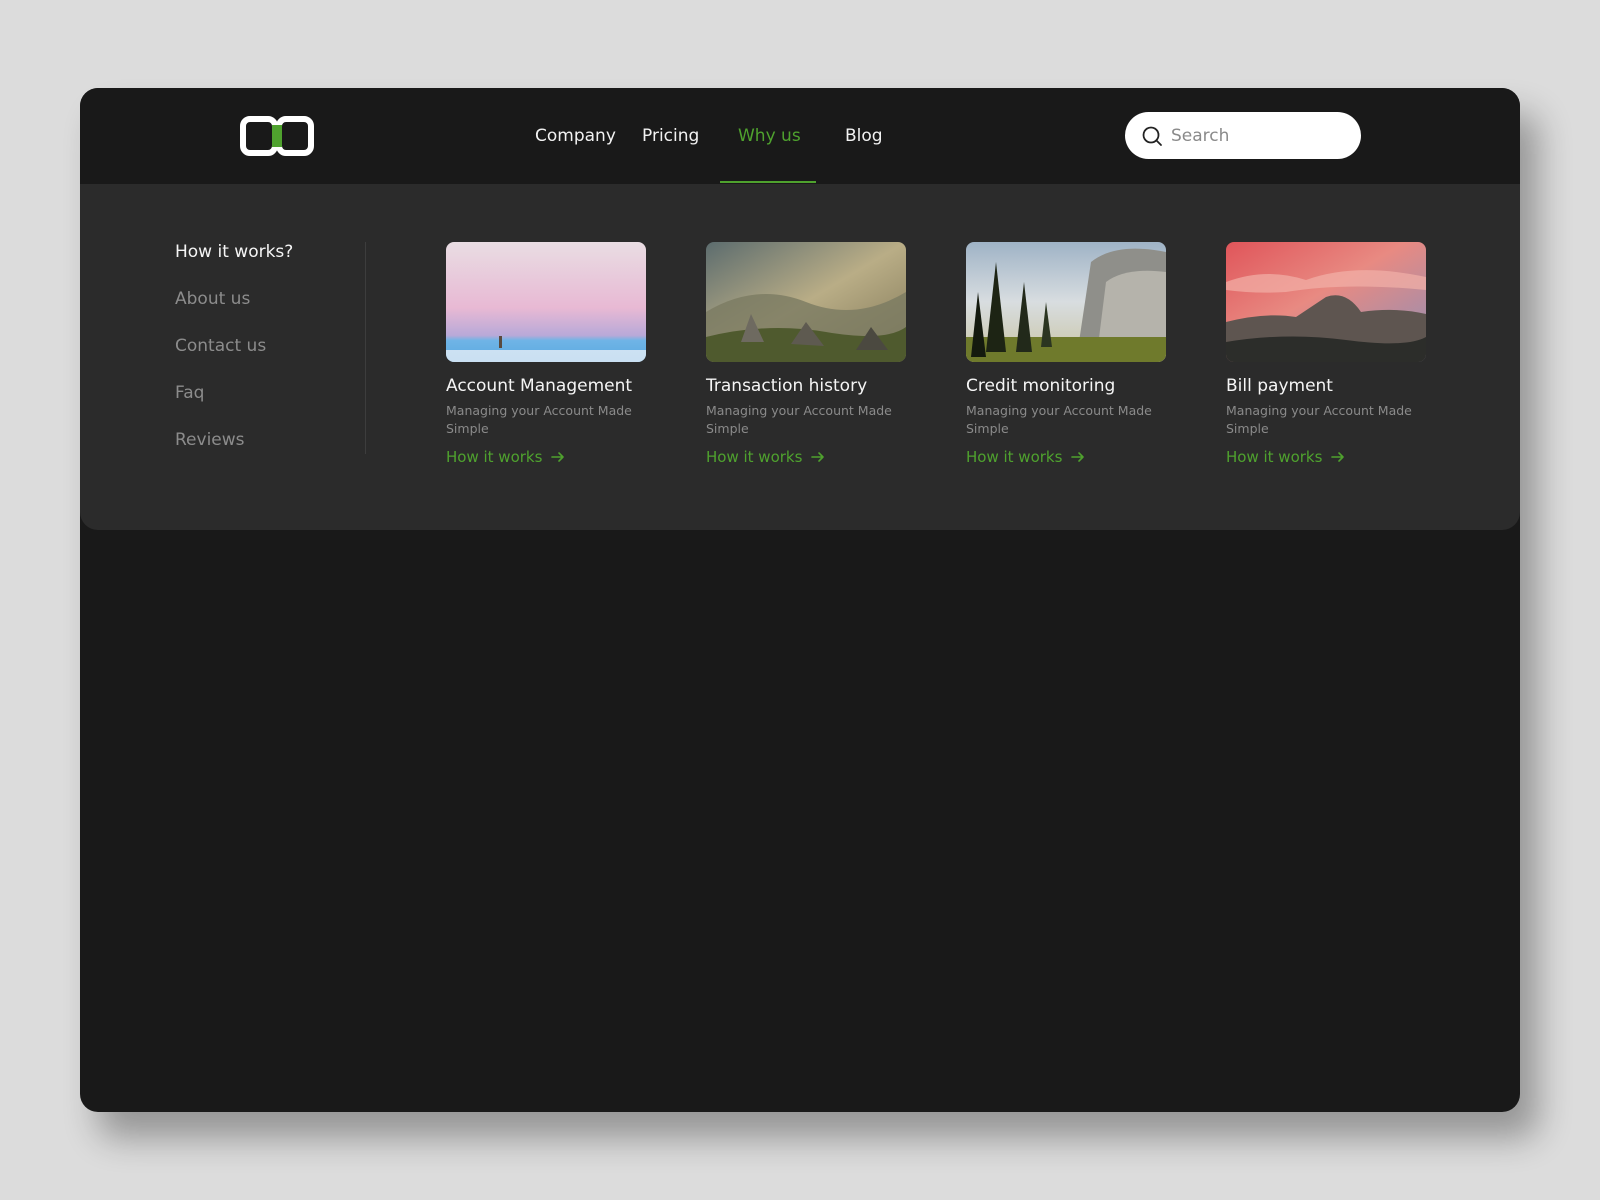 This screenshot has height=1200, width=1600. Describe the element at coordinates (1326, 302) in the screenshot. I see `sunset-half-dome-photo` at that location.